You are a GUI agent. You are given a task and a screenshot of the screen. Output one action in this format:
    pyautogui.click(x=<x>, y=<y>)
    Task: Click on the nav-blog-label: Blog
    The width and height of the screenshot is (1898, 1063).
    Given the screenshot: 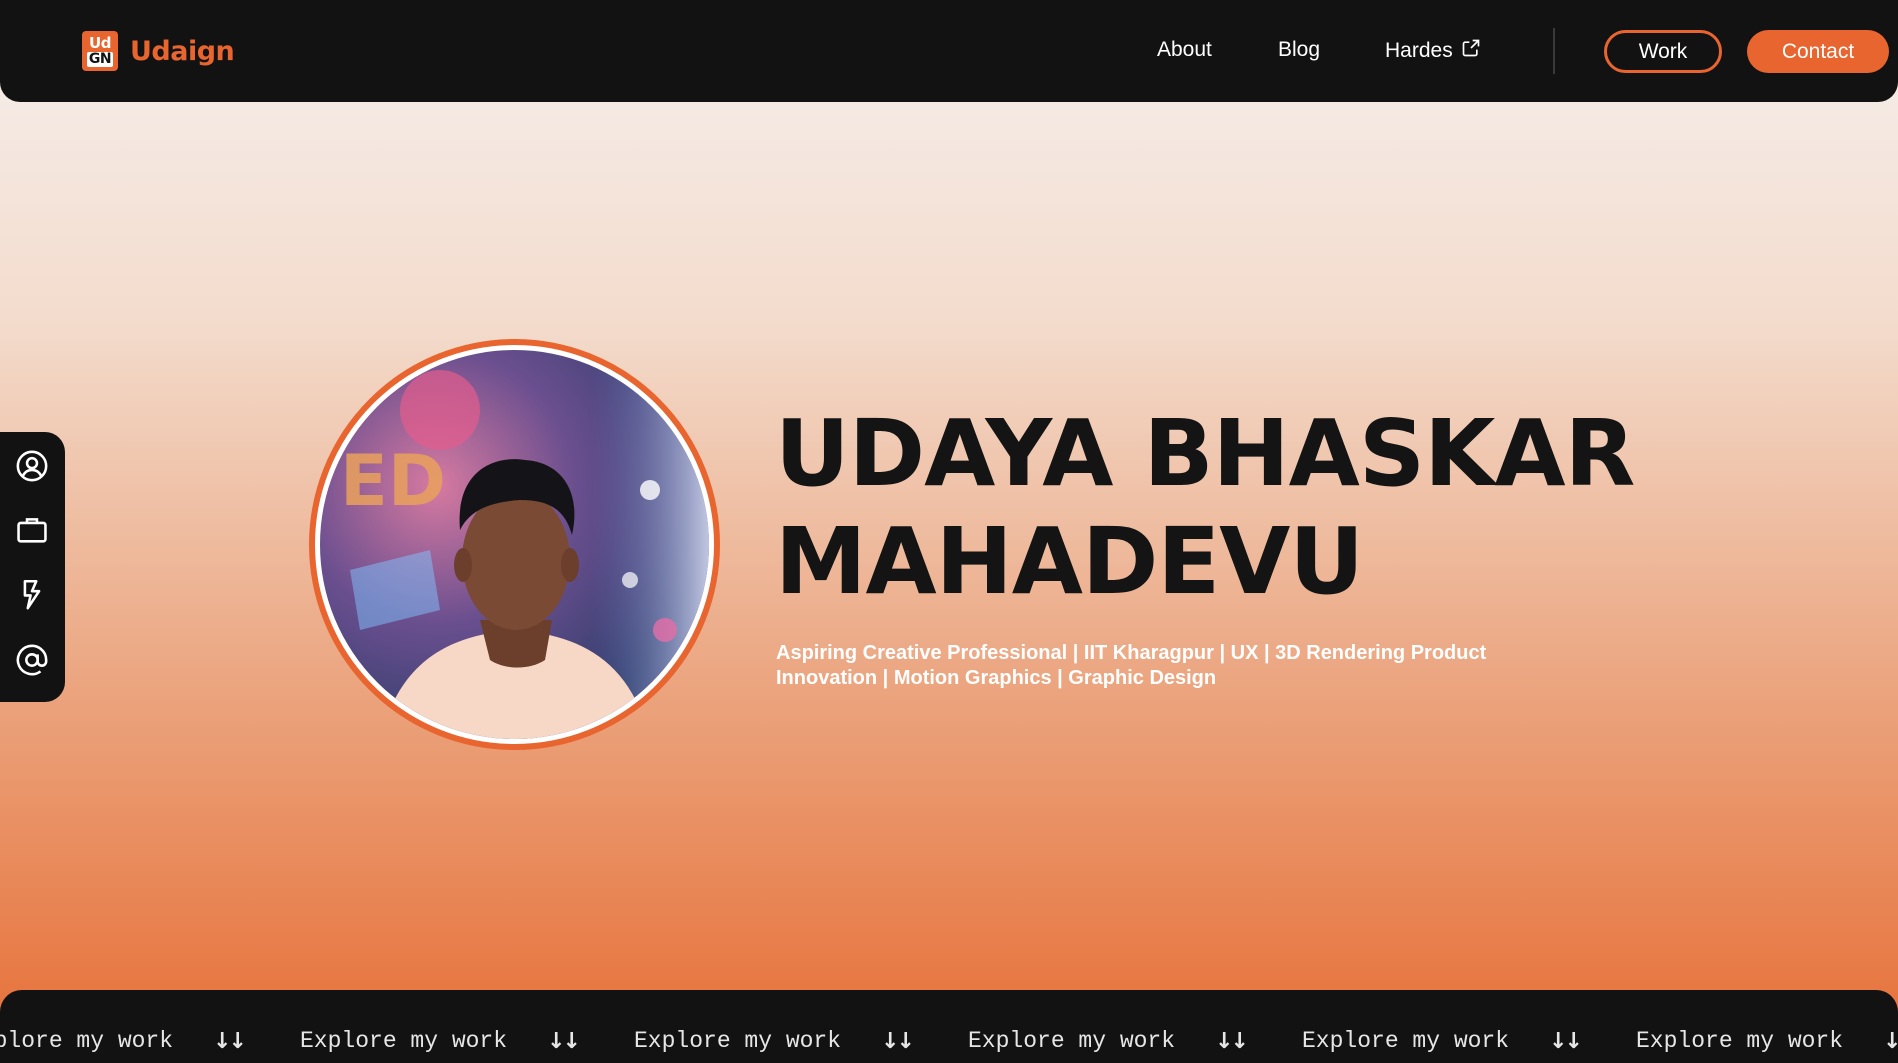 What is the action you would take?
    pyautogui.click(x=1299, y=49)
    